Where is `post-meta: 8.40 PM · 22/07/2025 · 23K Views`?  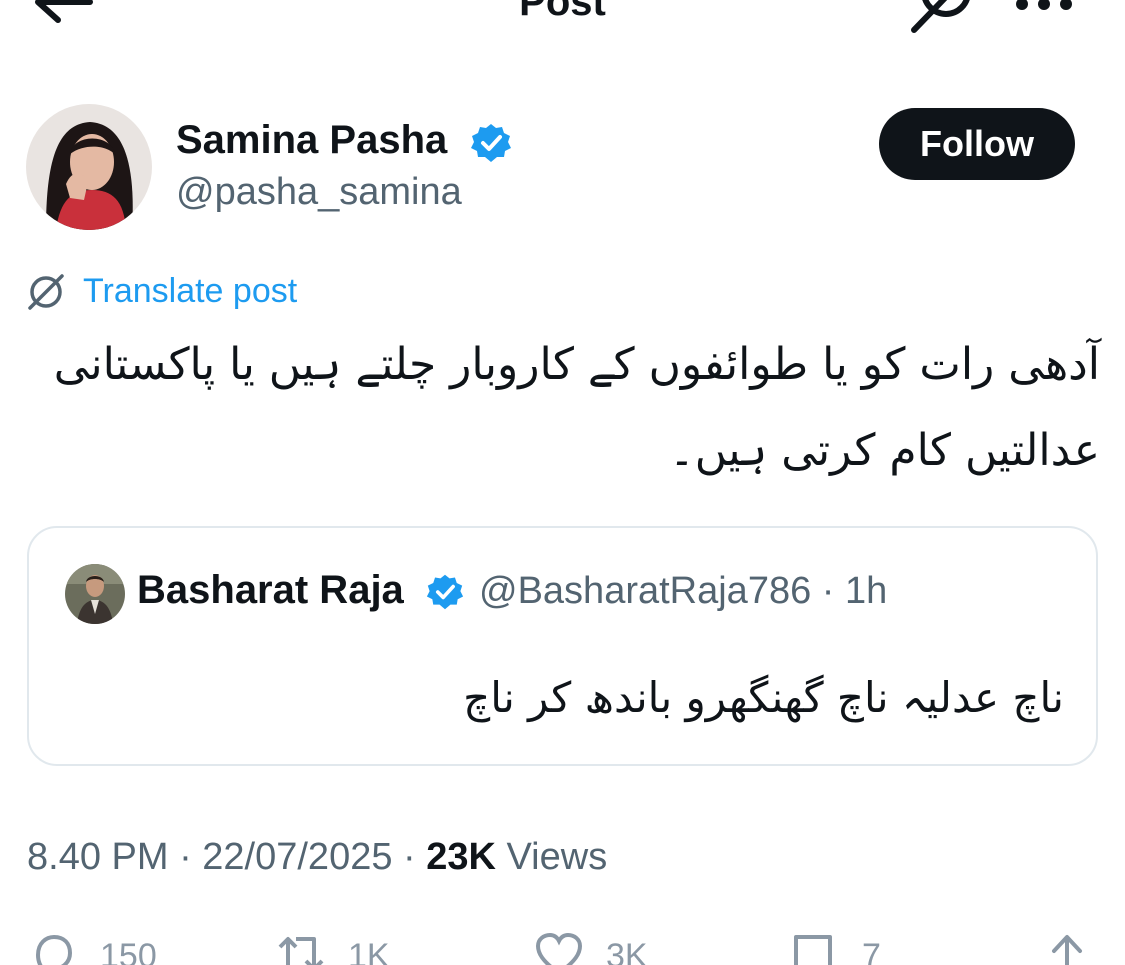 post-meta: 8.40 PM · 22/07/2025 · 23K Views is located at coordinates (317, 857).